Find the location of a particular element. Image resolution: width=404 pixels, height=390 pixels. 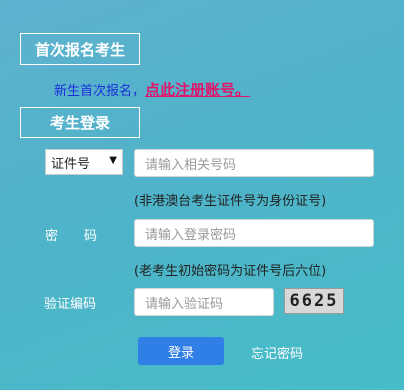

register-line: 新生首次报名，点此注册账号。 is located at coordinates (152, 89).